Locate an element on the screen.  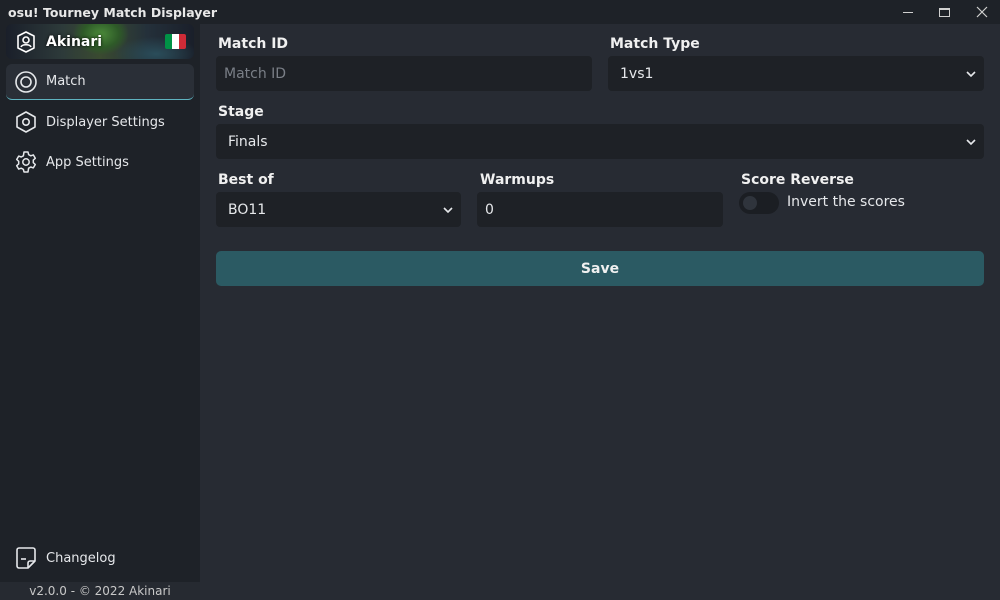
score-reverse-toggle is located at coordinates (759, 203).